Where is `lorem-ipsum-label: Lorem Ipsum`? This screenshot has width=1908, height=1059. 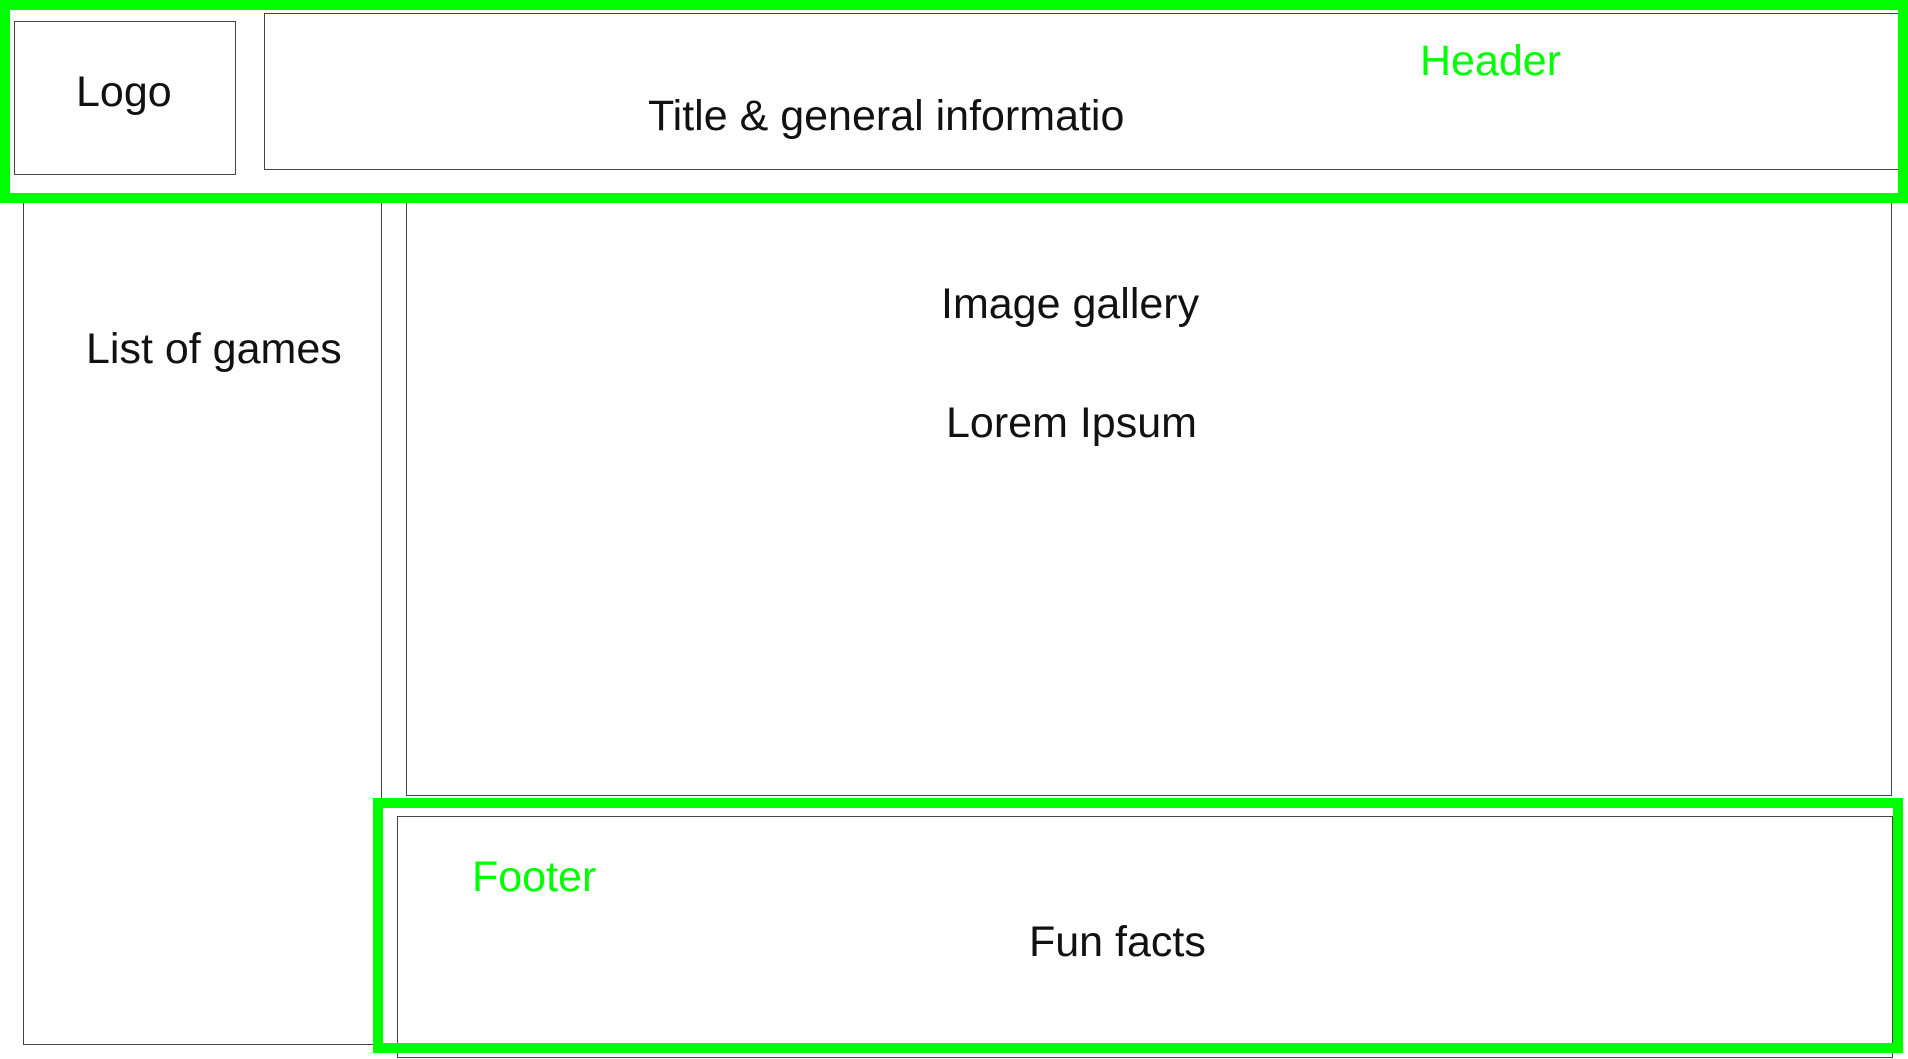 lorem-ipsum-label: Lorem Ipsum is located at coordinates (1071, 423).